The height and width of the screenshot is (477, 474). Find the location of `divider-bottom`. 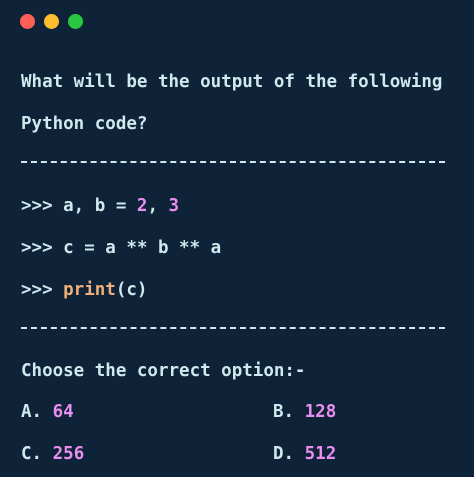

divider-bottom is located at coordinates (233, 328).